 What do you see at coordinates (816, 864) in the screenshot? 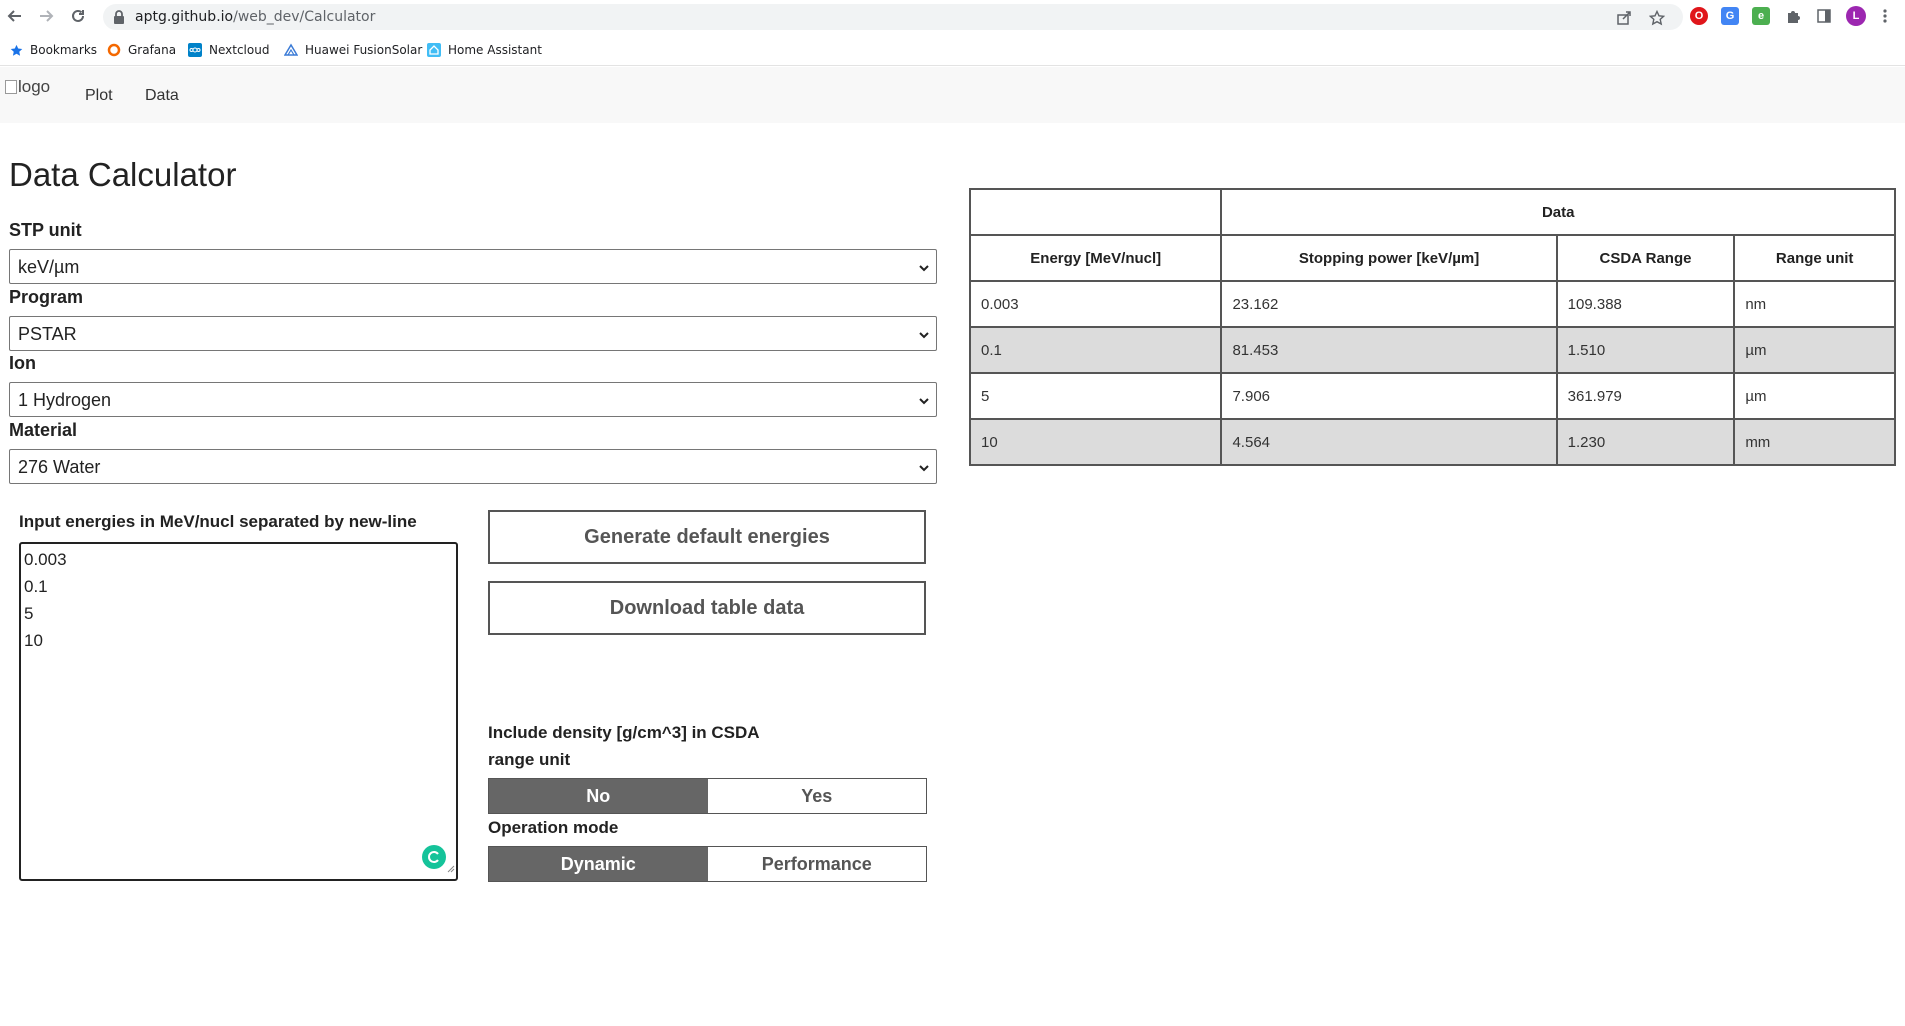
I see `mode-option-performance: Performance` at bounding box center [816, 864].